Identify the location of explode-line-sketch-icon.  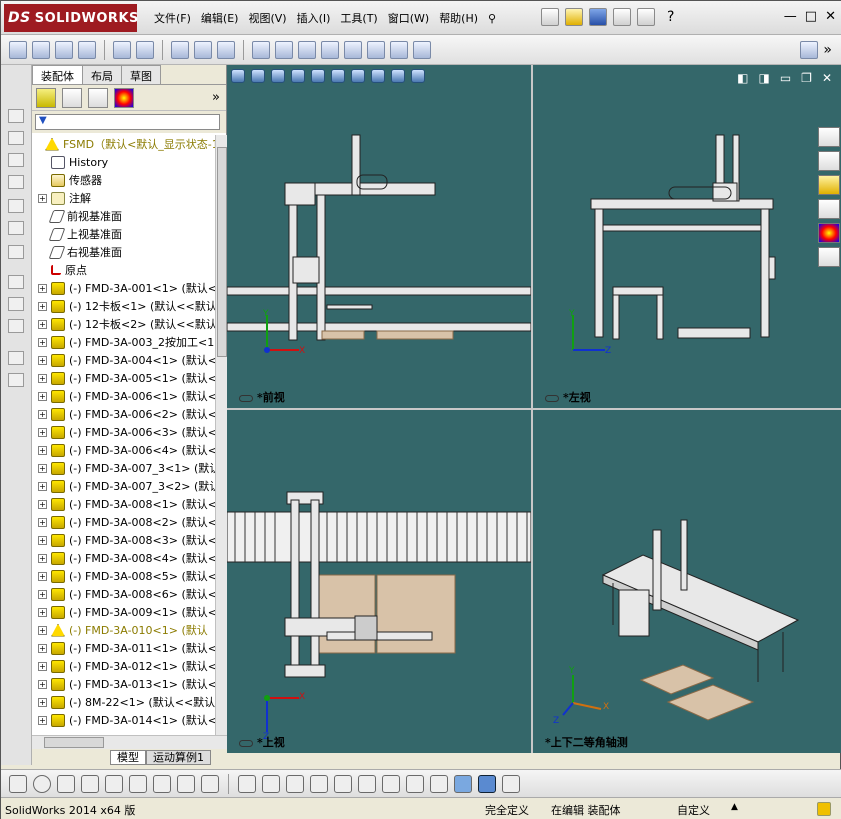
(353, 49).